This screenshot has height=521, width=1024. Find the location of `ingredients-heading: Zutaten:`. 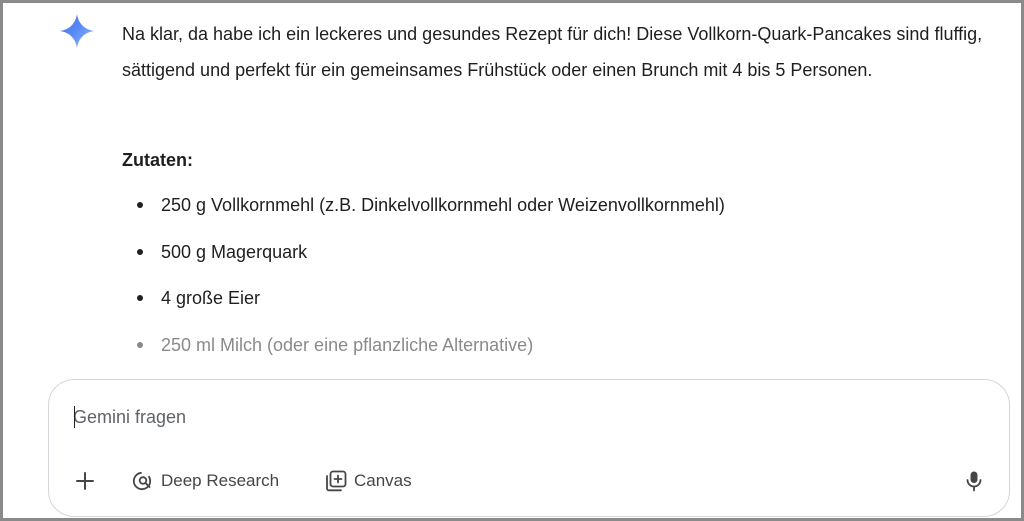

ingredients-heading: Zutaten: is located at coordinates (157, 160).